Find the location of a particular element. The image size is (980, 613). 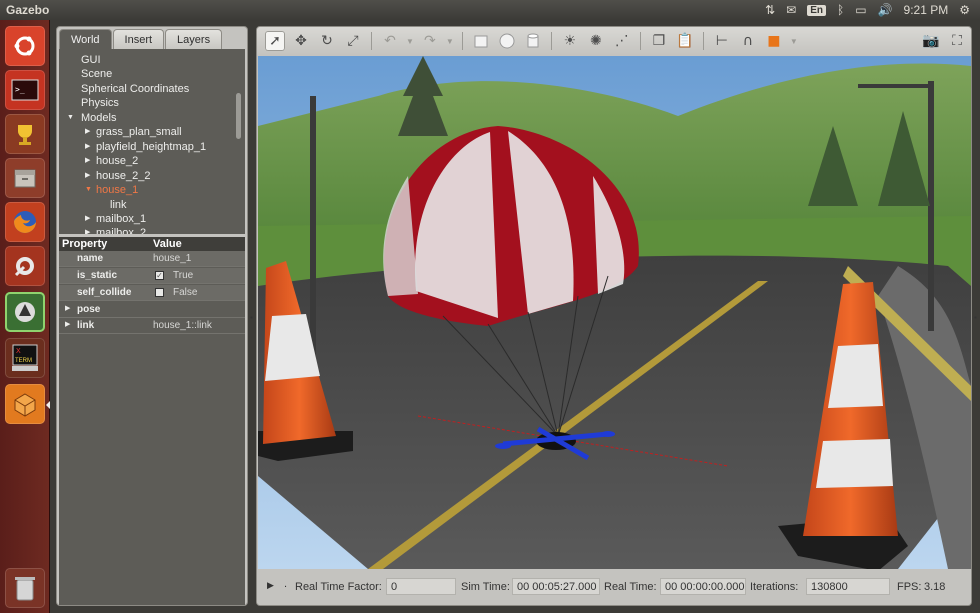

select-arrow-icon: ➚ is located at coordinates (275, 41).